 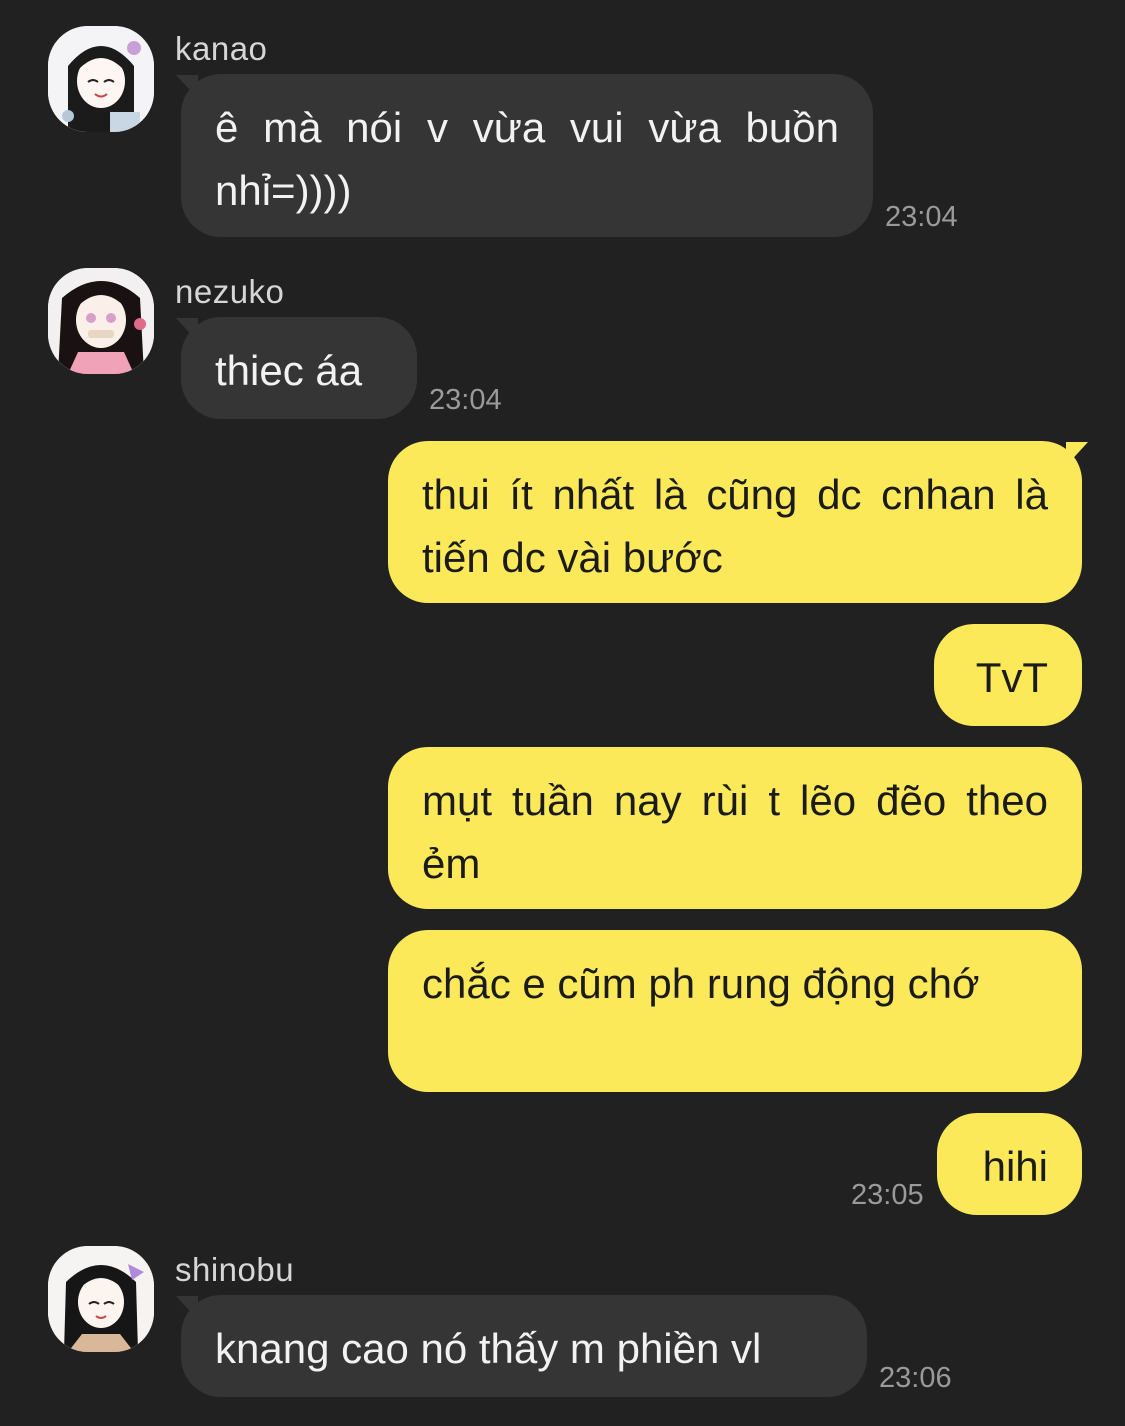 I want to click on message-bubble-outgoing: chắc e cũm ph rung động chớ, so click(x=735, y=1011).